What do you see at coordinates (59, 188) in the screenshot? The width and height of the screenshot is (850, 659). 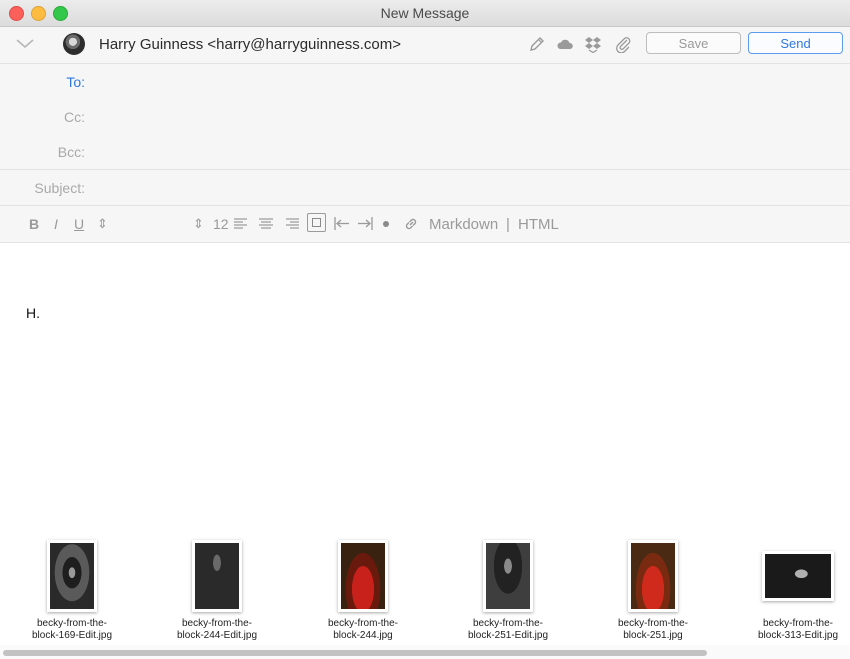 I see `subject-label: Subject:` at bounding box center [59, 188].